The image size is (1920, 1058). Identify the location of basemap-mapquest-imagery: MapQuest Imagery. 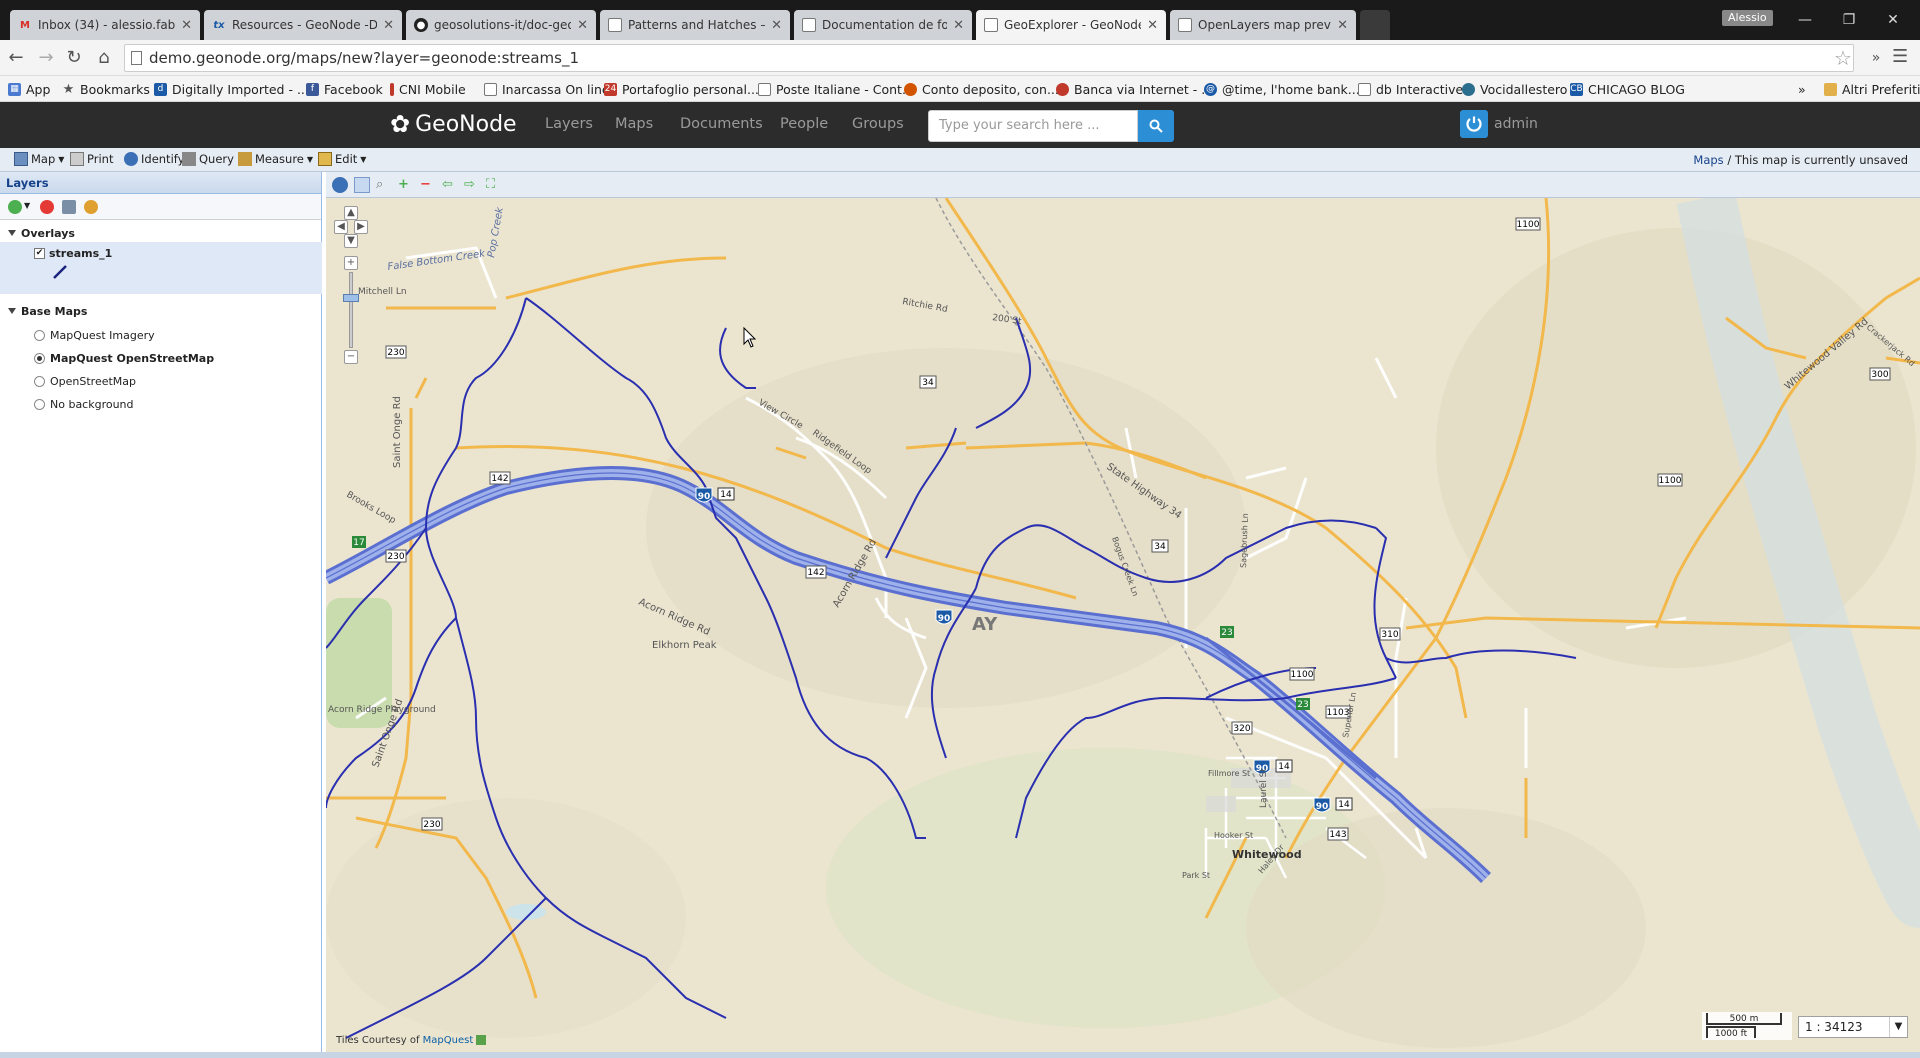
(94, 335).